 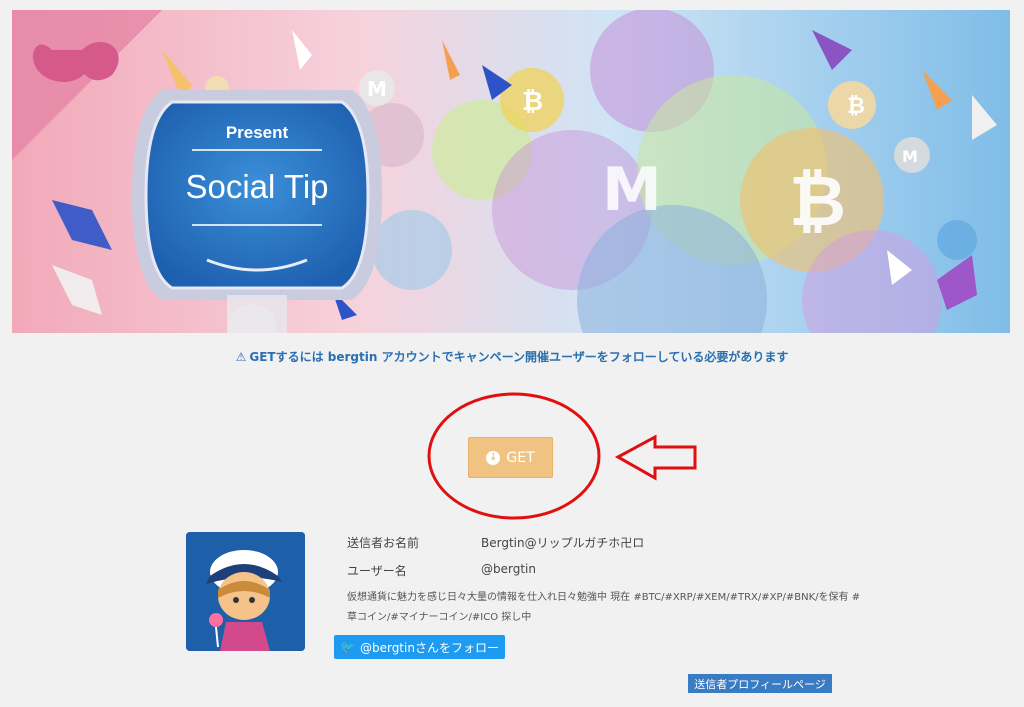 I want to click on follow-button: 🐦 @bergtinさんをフォロー, so click(x=419, y=647).